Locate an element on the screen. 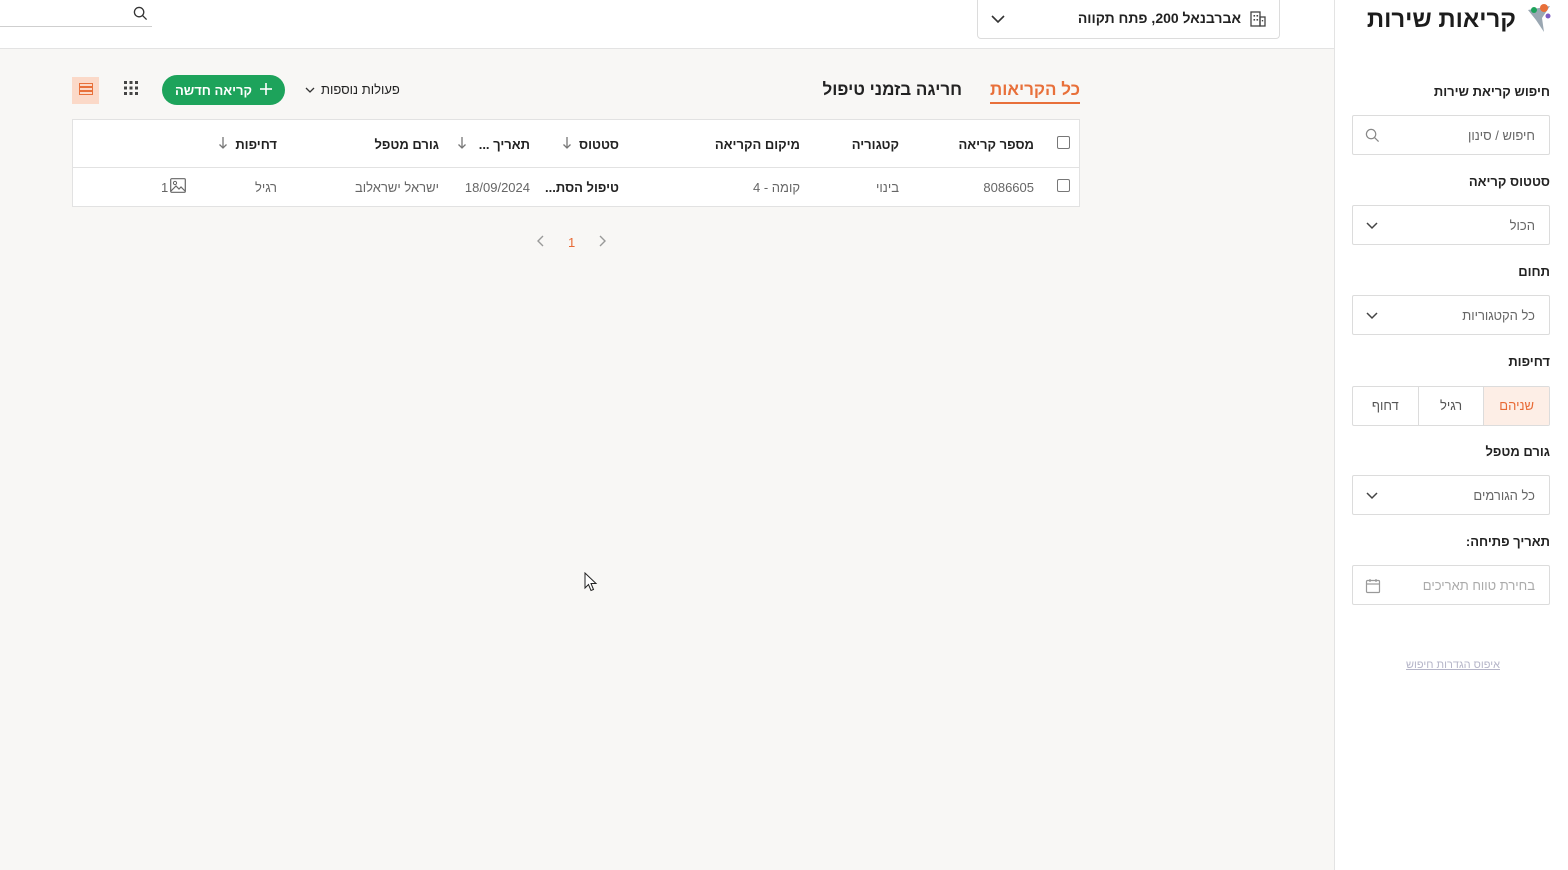 This screenshot has height=870, width=1568. calendar-icon is located at coordinates (1373, 588).